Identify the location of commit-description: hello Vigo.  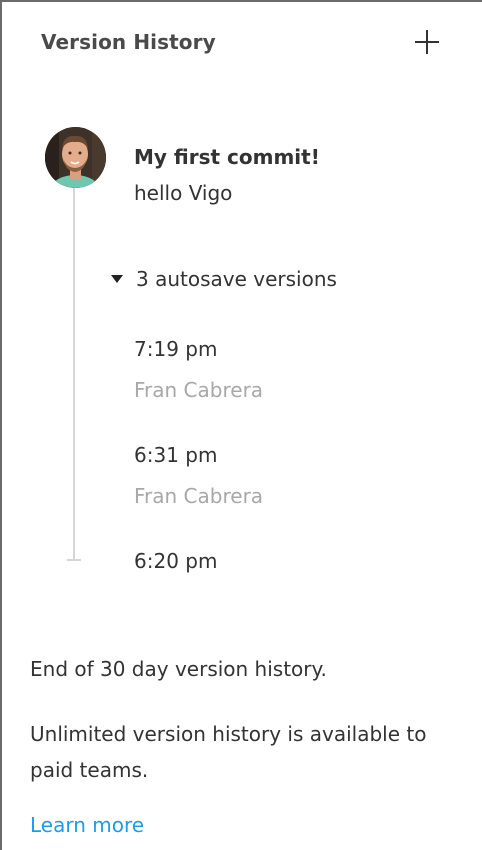
(183, 193).